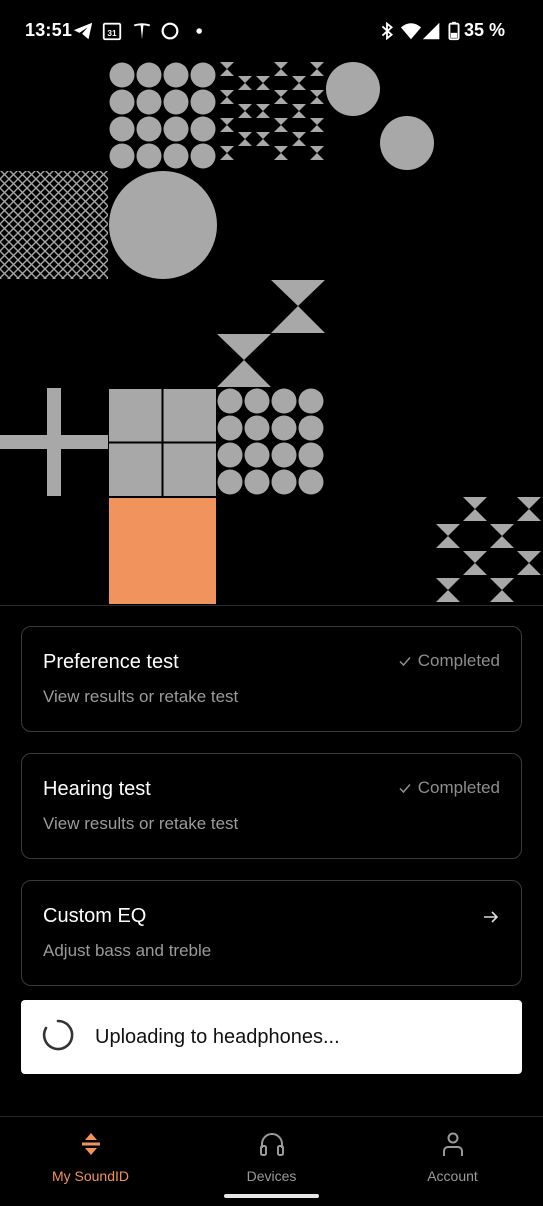  Describe the element at coordinates (162, 442) in the screenshot. I see `square-grid` at that location.